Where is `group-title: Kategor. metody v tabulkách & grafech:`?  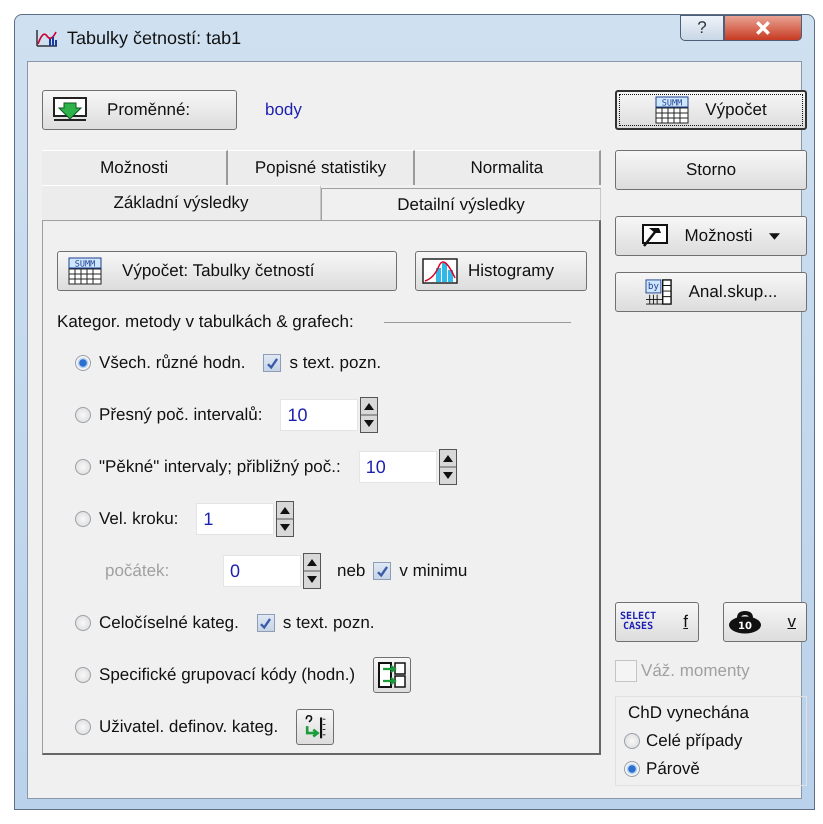
group-title: Kategor. metody v tabulkách & grafech: is located at coordinates (205, 322).